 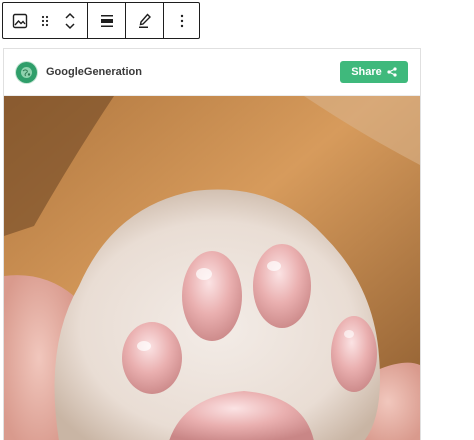 I want to click on align-button, so click(x=106, y=20).